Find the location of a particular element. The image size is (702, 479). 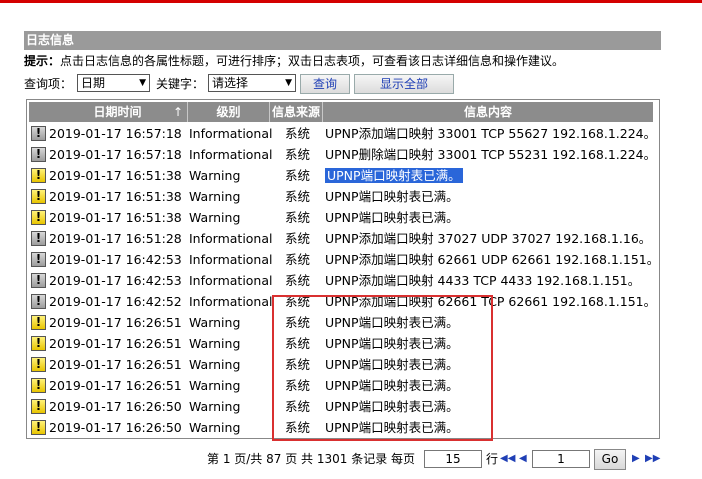

keyword-label: 关键字： is located at coordinates (180, 84).